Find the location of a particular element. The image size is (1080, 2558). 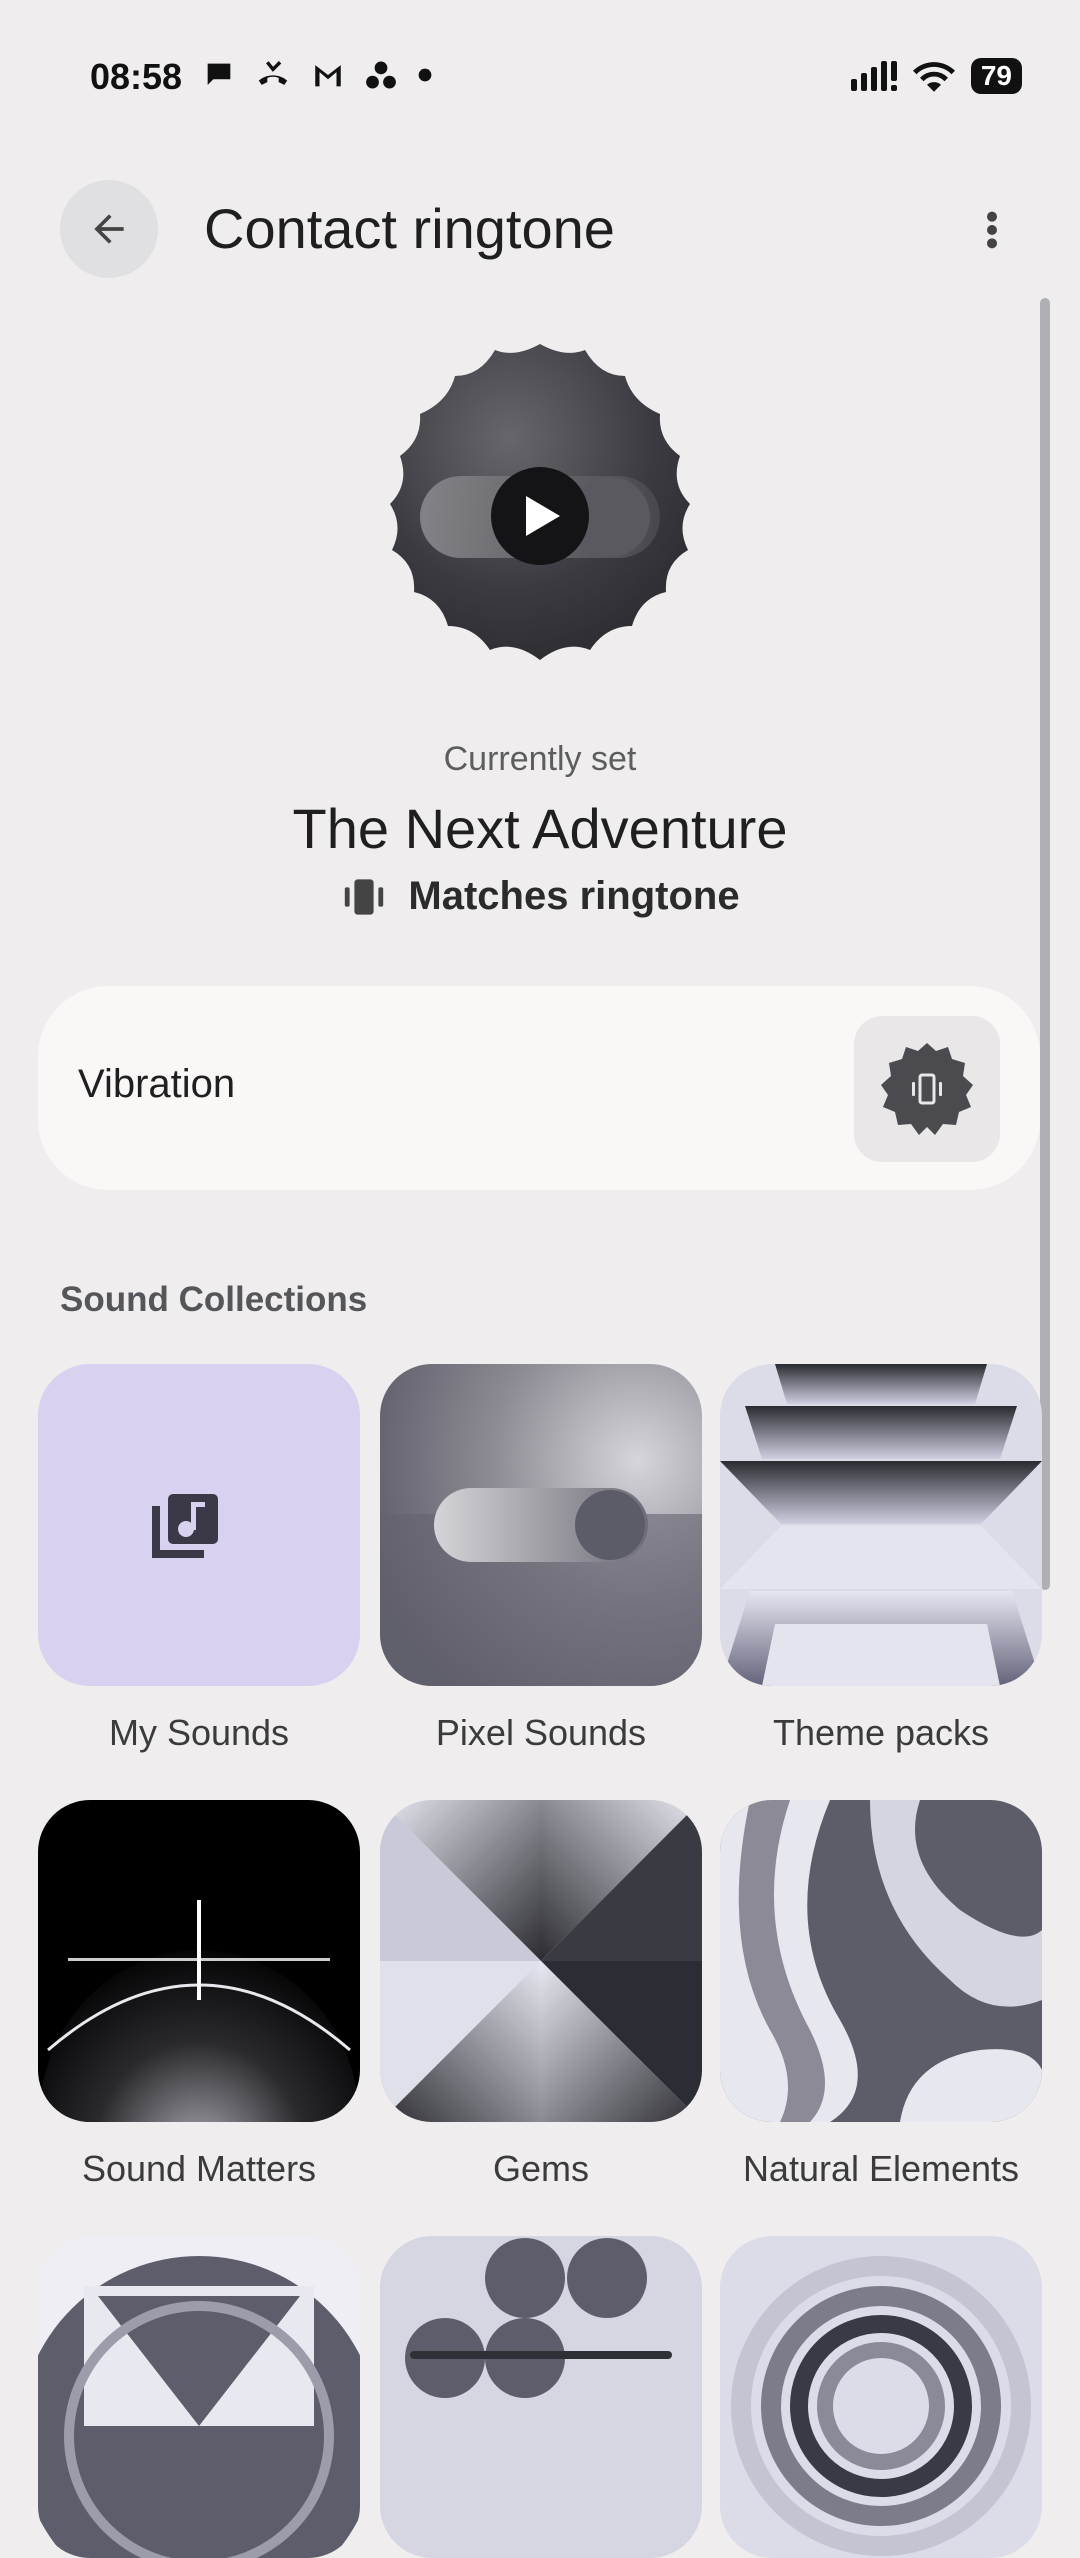

status-time: 08:58 is located at coordinates (136, 76).